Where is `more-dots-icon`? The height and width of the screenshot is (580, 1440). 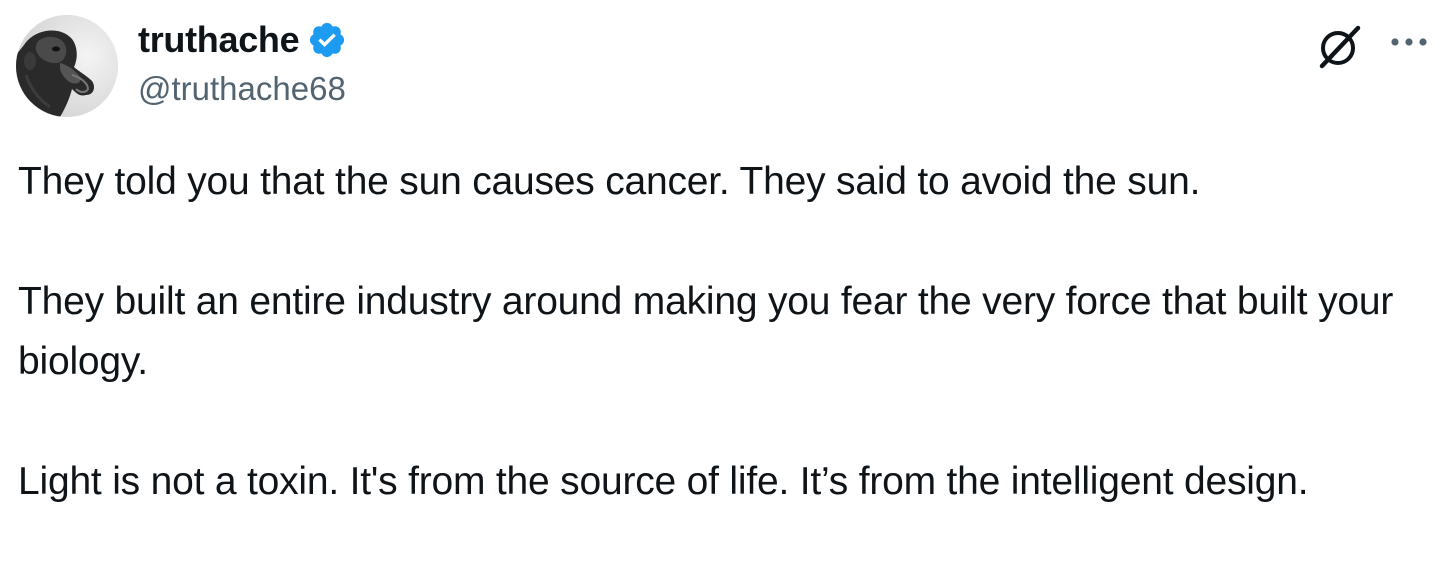 more-dots-icon is located at coordinates (1409, 42).